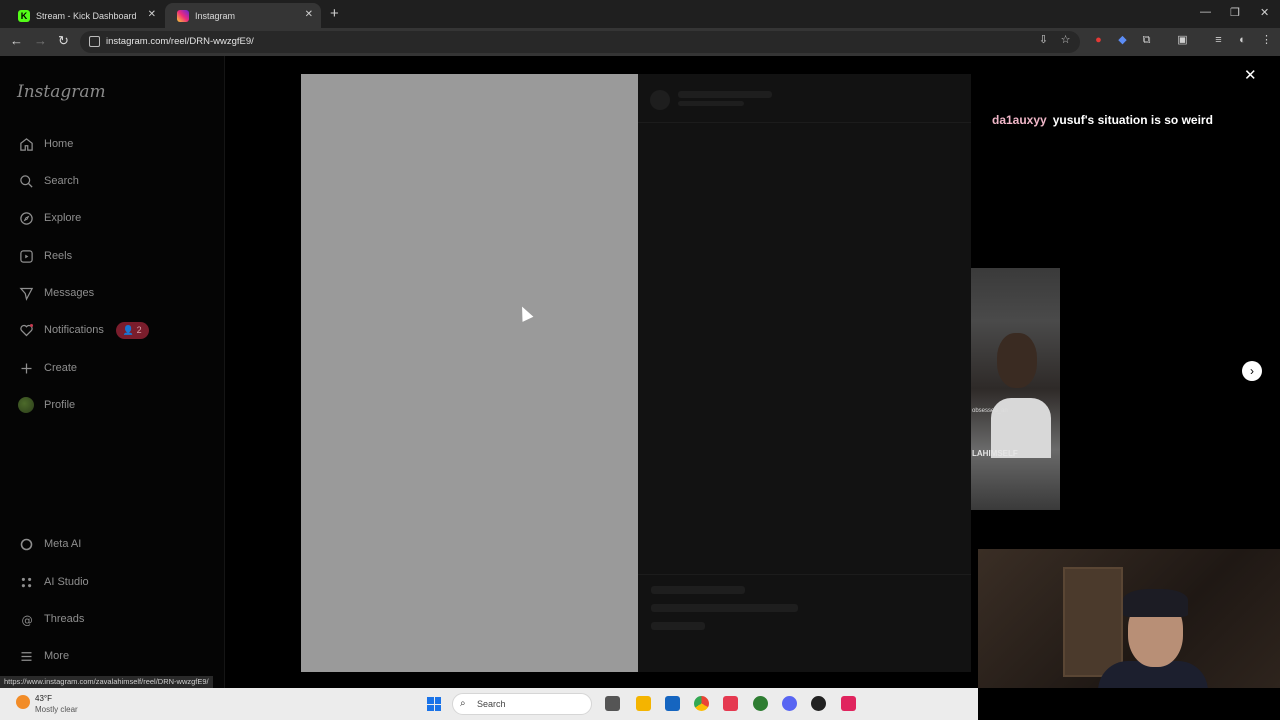 The image size is (1280, 720). Describe the element at coordinates (63, 544) in the screenshot. I see `sidebar-item-label: Meta AI` at that location.